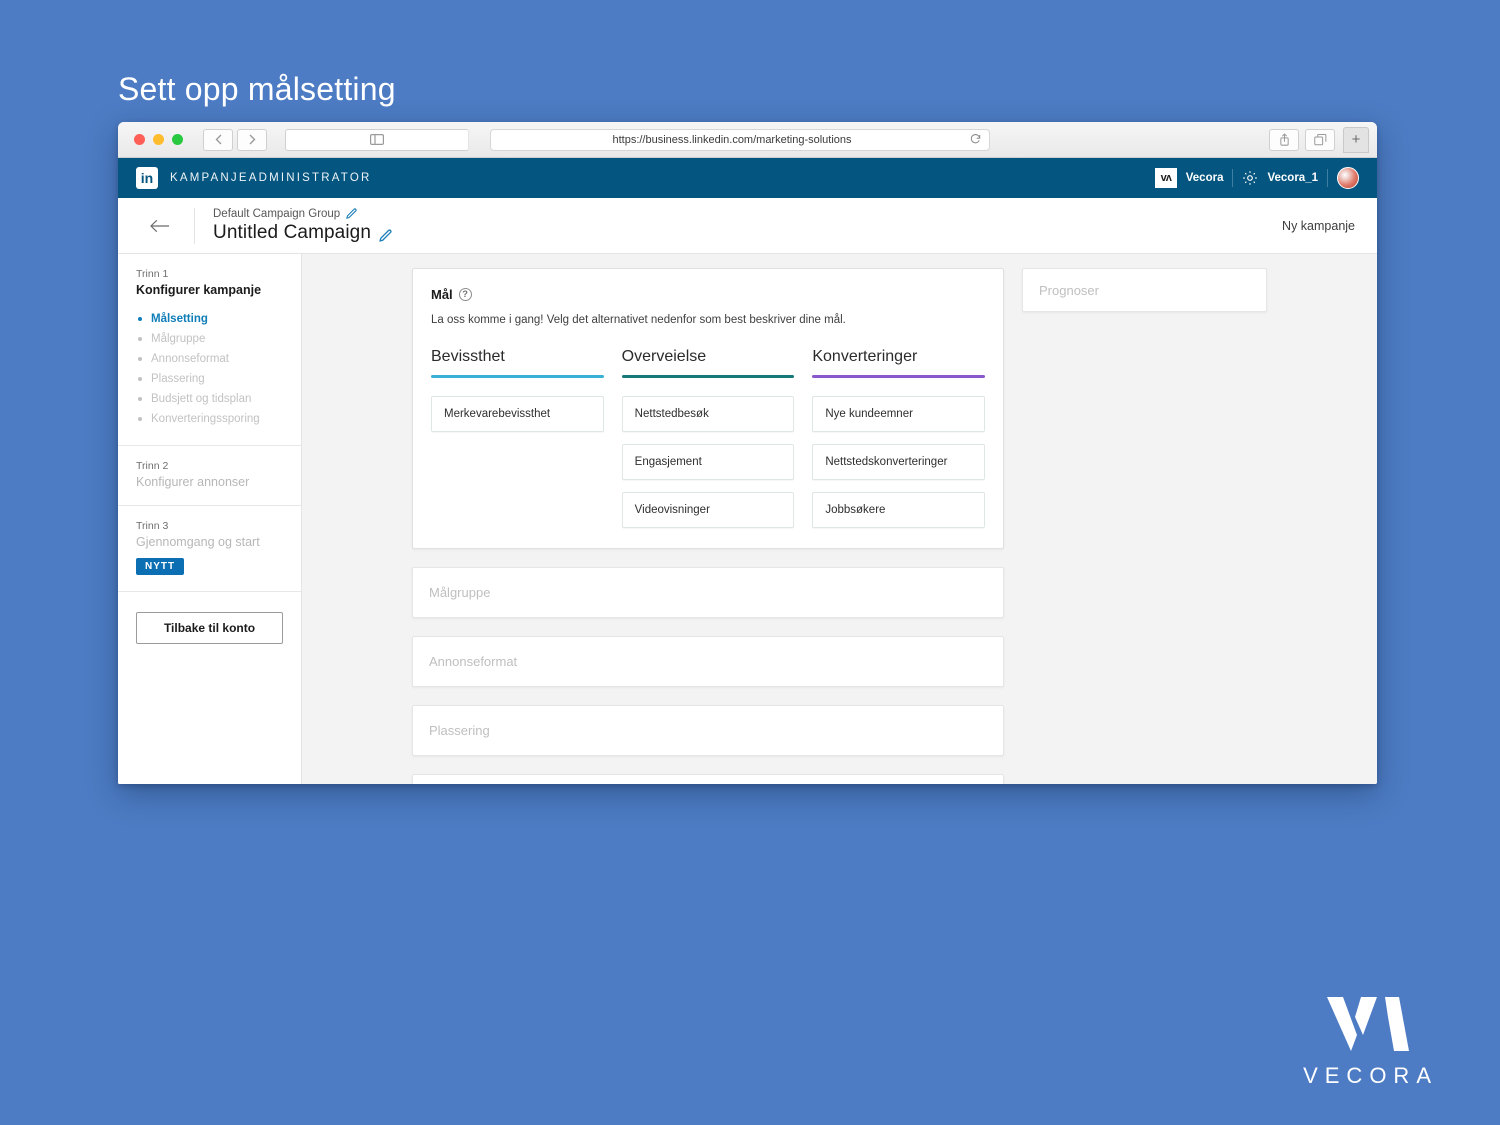 This screenshot has height=1125, width=1500. What do you see at coordinates (177, 139) in the screenshot?
I see `maximize-window-button` at bounding box center [177, 139].